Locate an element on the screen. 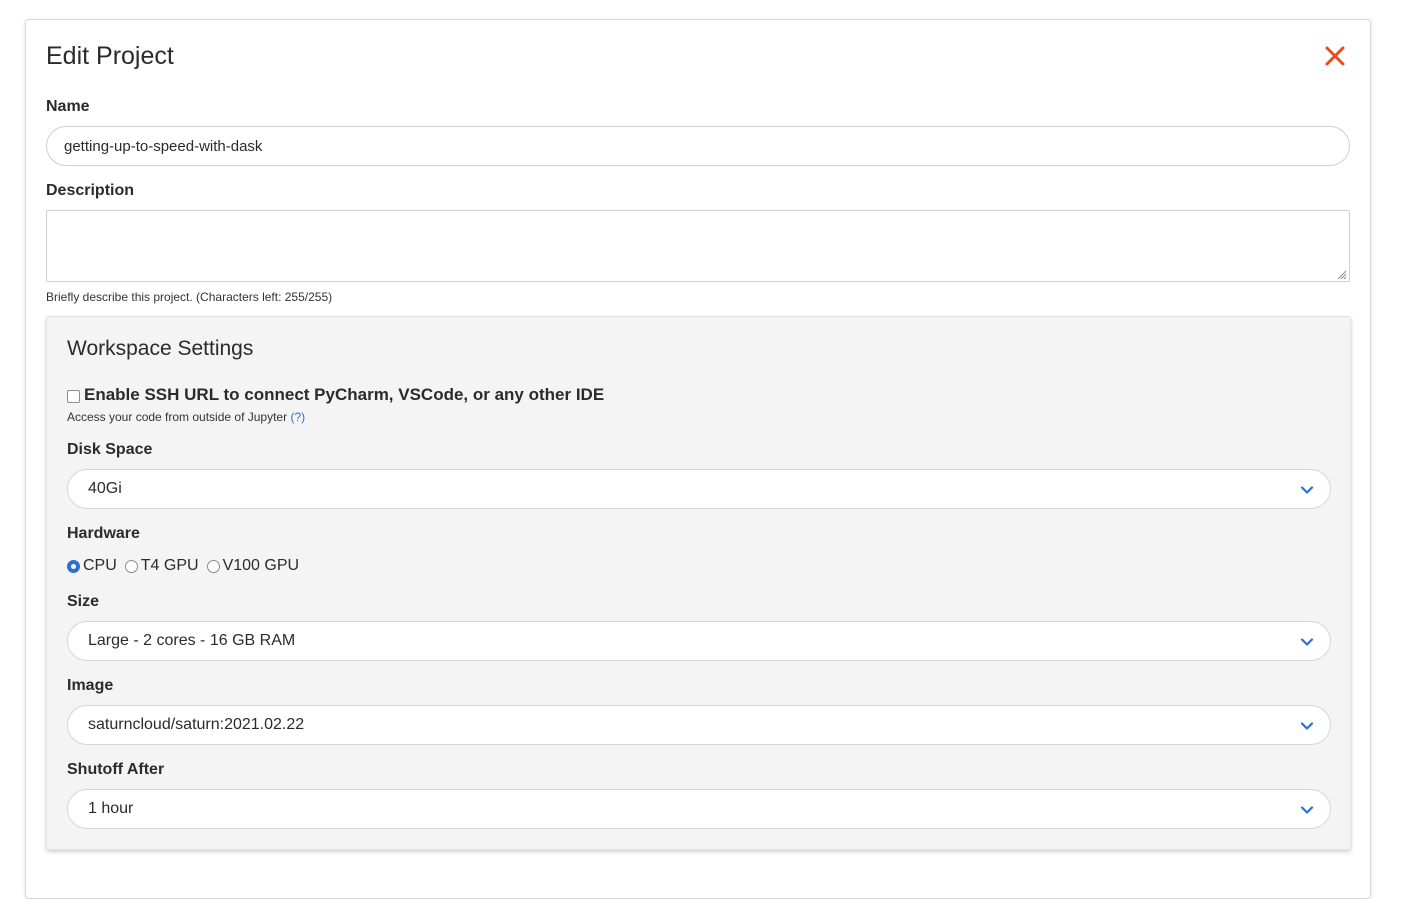  hardware-option-label: V100 GPU is located at coordinates (261, 565).